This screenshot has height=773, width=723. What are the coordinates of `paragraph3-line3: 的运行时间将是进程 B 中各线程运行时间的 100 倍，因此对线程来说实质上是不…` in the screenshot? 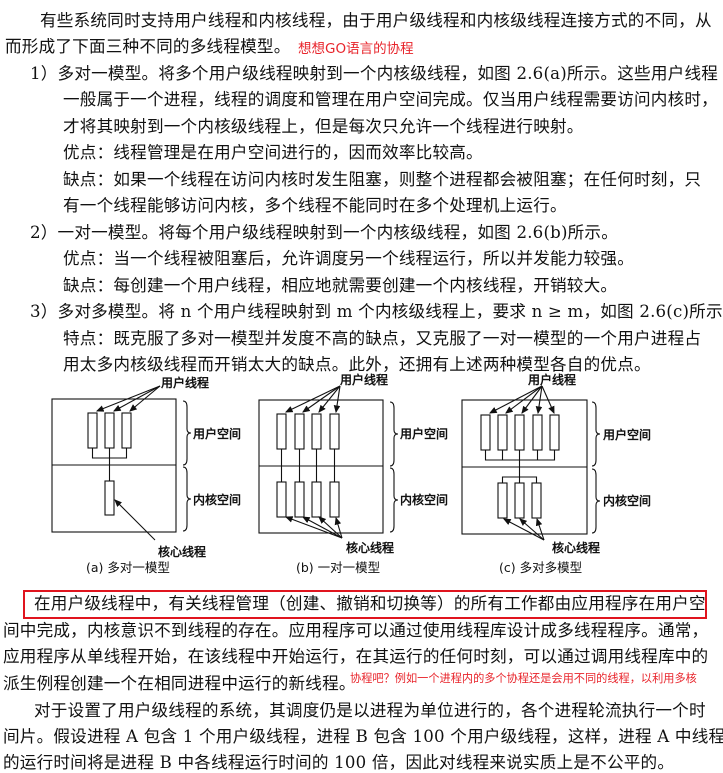 It's located at (339, 762).